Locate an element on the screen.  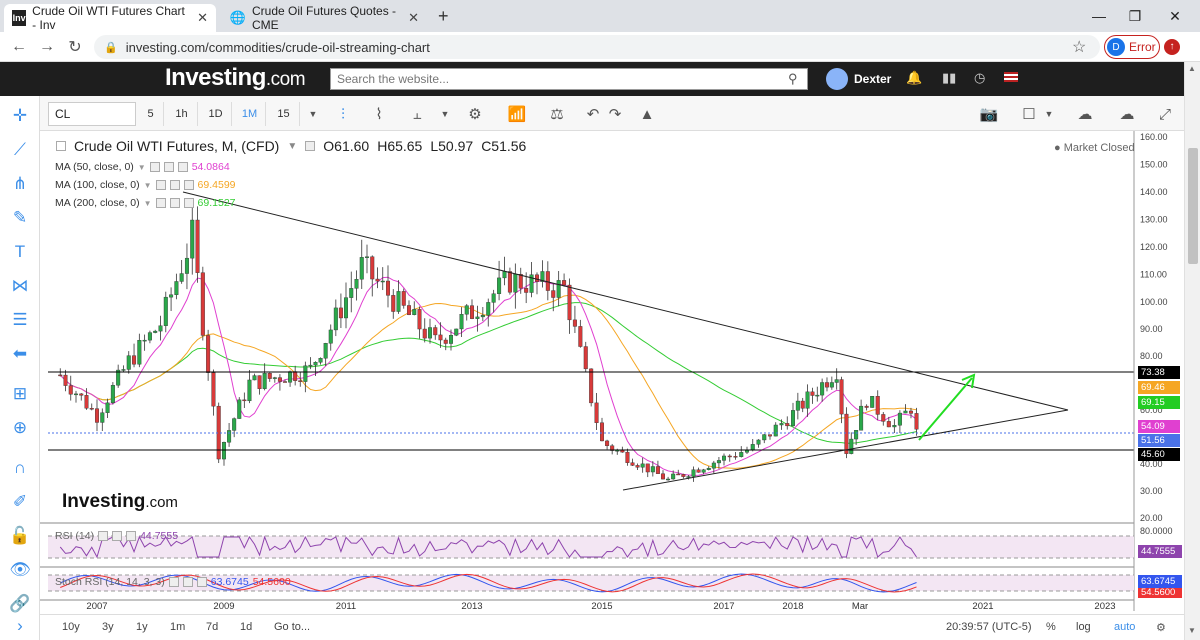
new-tab-button: + is located at coordinates (443, 16).